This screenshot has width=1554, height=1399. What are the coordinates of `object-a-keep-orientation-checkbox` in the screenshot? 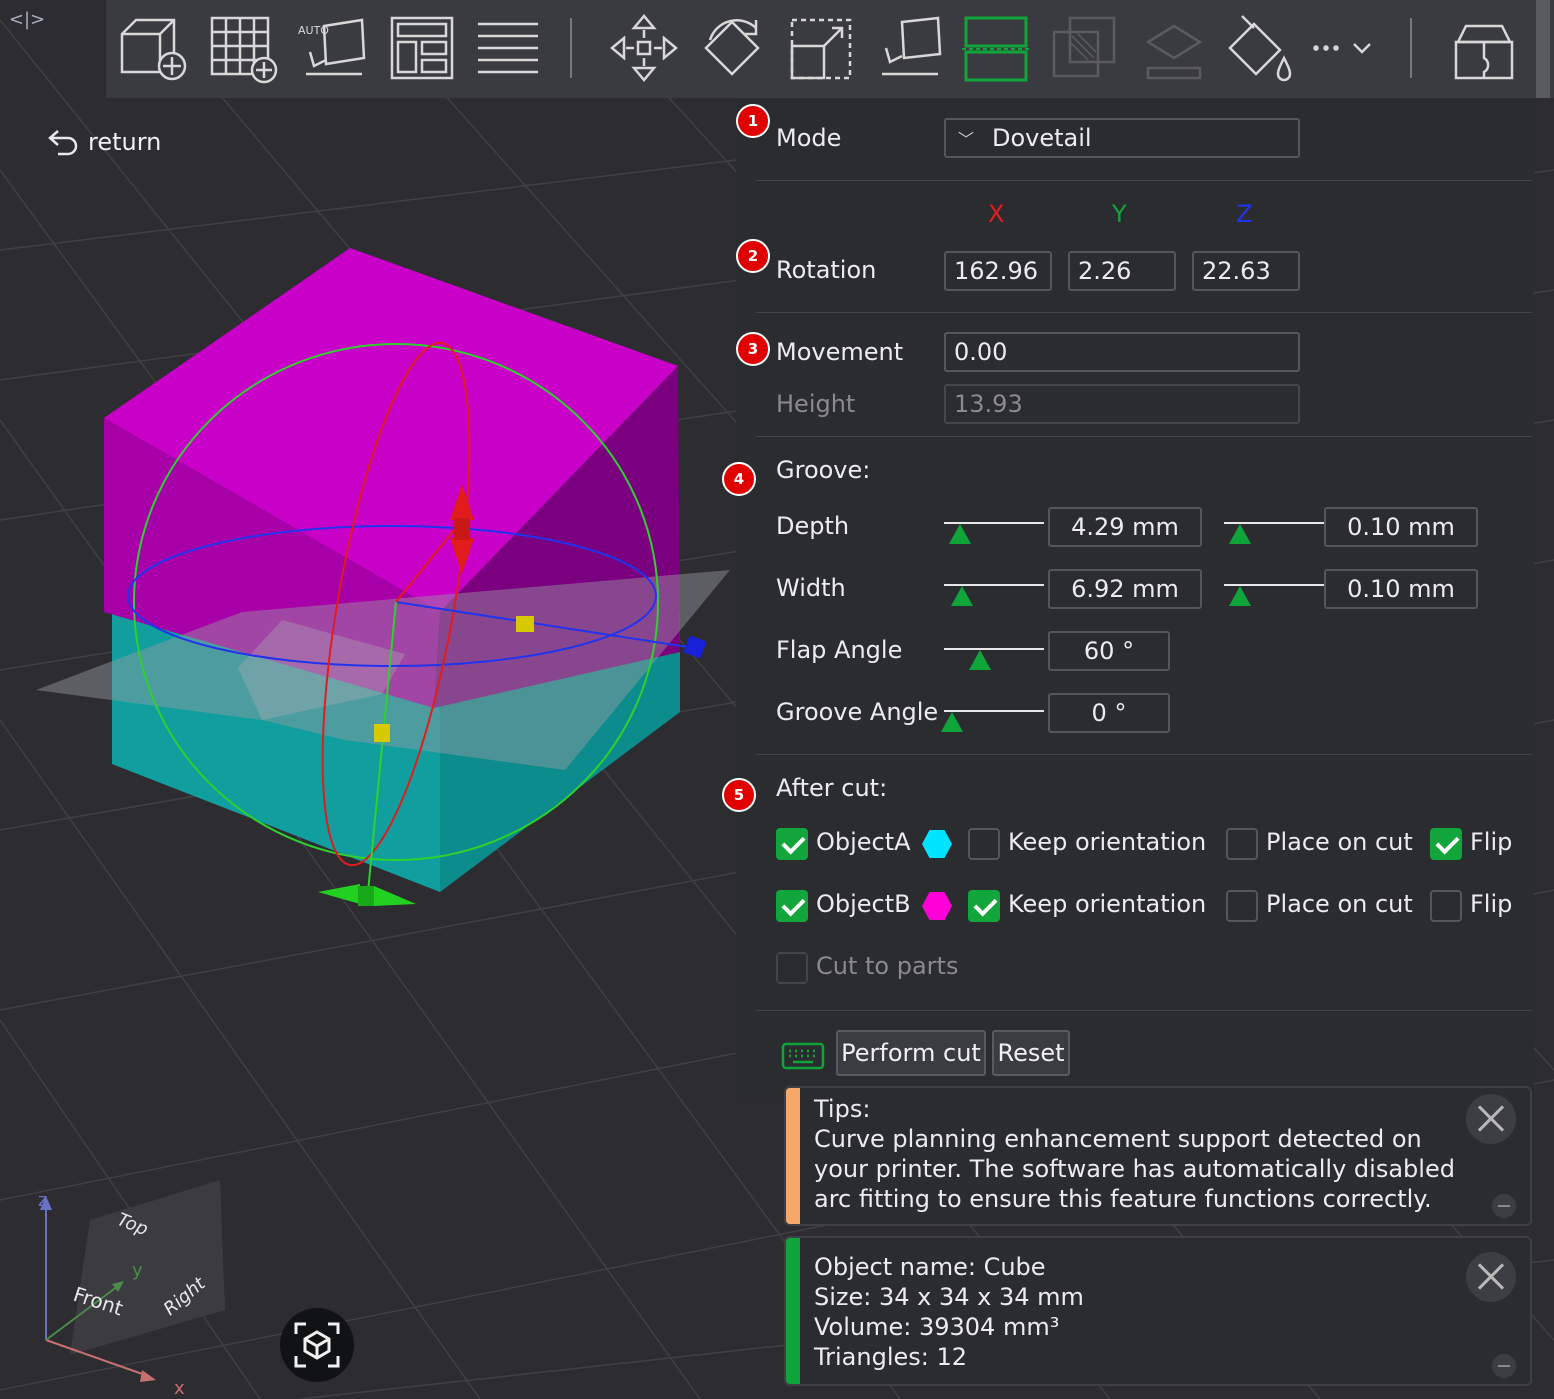 It's located at (984, 844).